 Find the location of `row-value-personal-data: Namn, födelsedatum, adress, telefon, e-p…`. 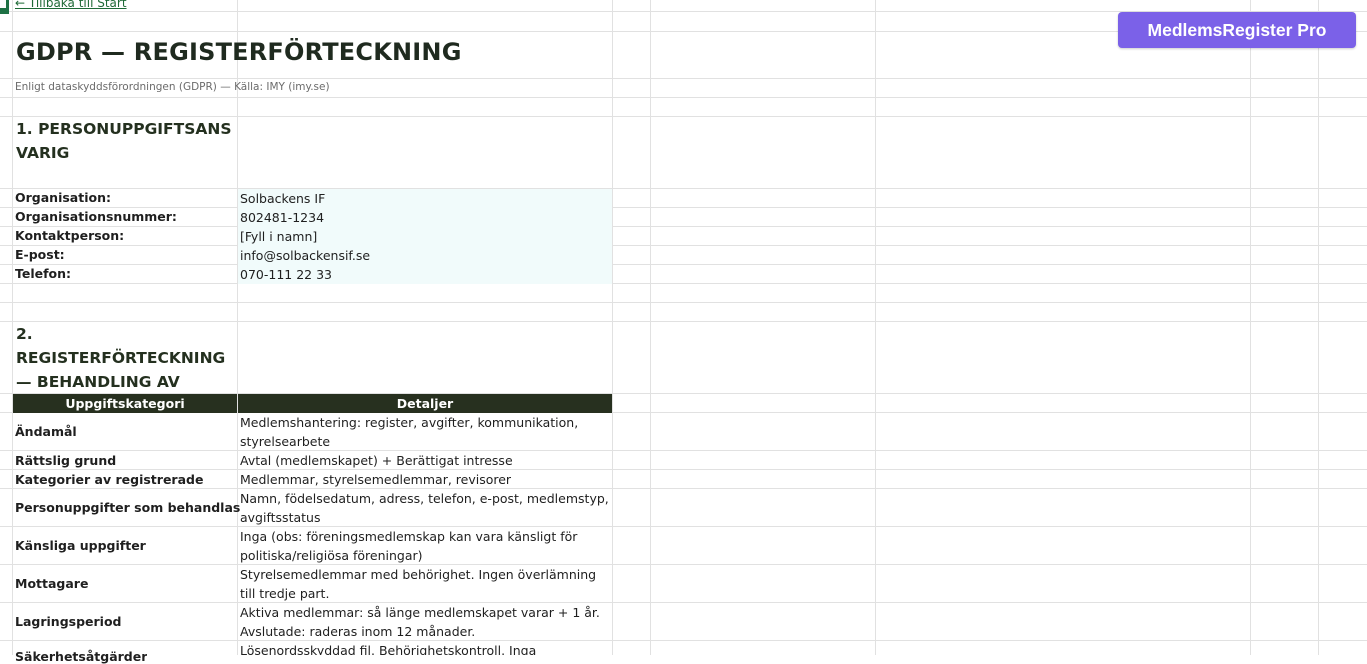

row-value-personal-data: Namn, födelsedatum, adress, telefon, e-p… is located at coordinates (426, 507).